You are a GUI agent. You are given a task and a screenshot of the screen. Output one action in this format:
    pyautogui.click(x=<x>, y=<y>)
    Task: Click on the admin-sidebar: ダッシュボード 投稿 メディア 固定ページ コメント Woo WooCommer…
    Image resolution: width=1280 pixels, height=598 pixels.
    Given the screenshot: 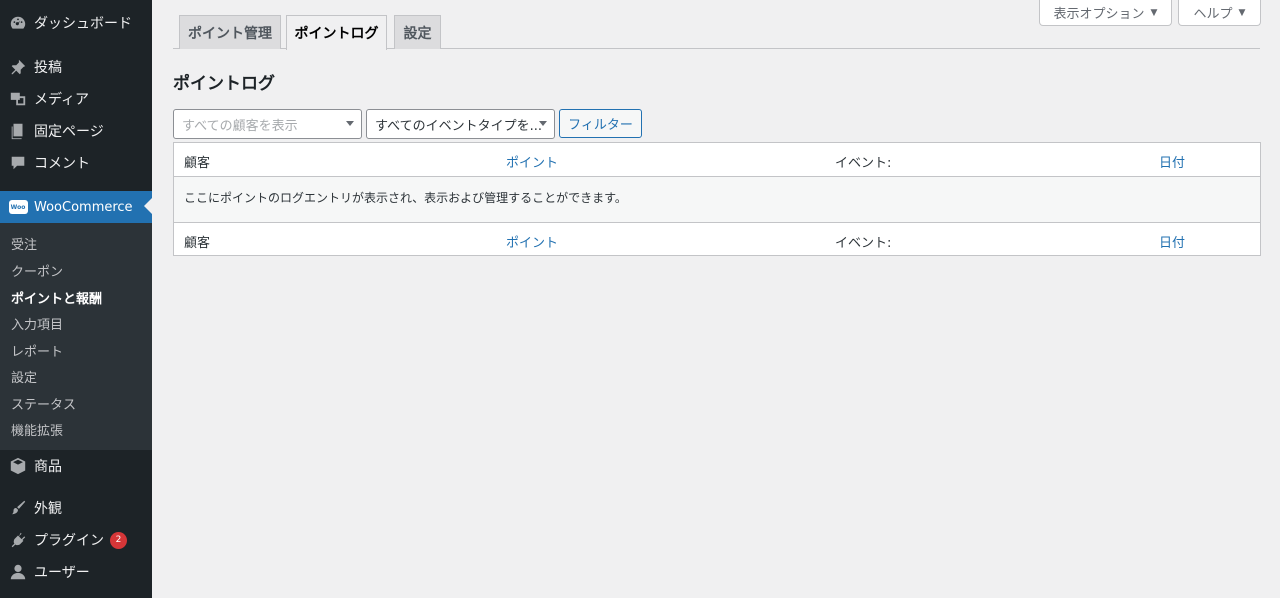 What is the action you would take?
    pyautogui.click(x=76, y=299)
    